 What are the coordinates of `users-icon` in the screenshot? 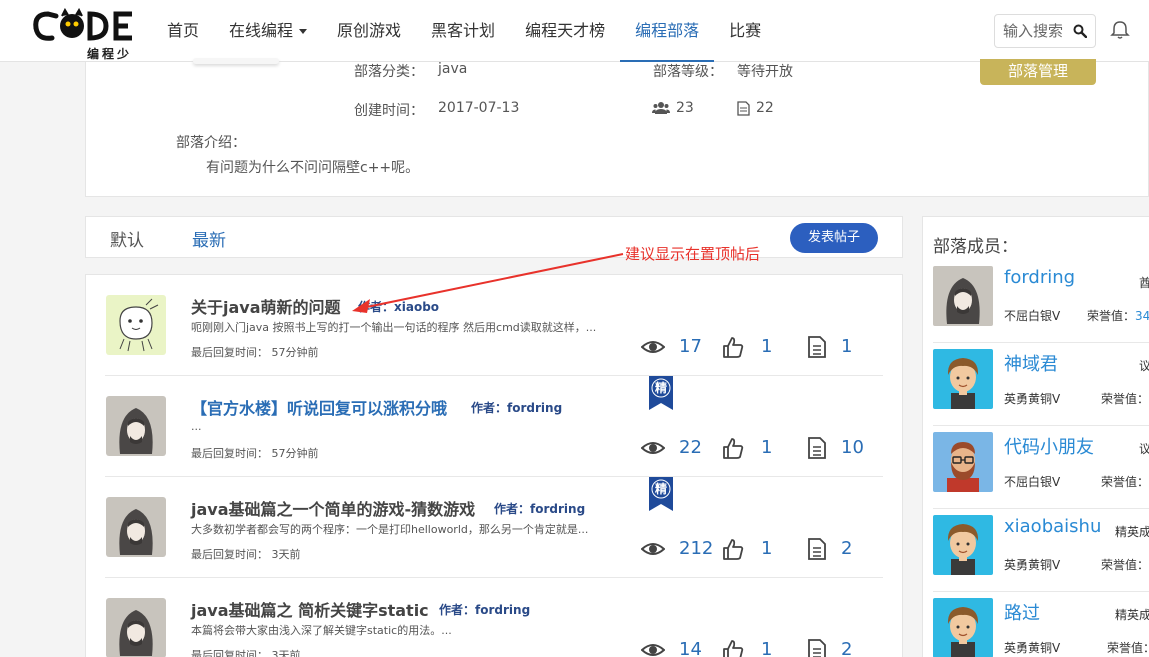 It's located at (661, 108).